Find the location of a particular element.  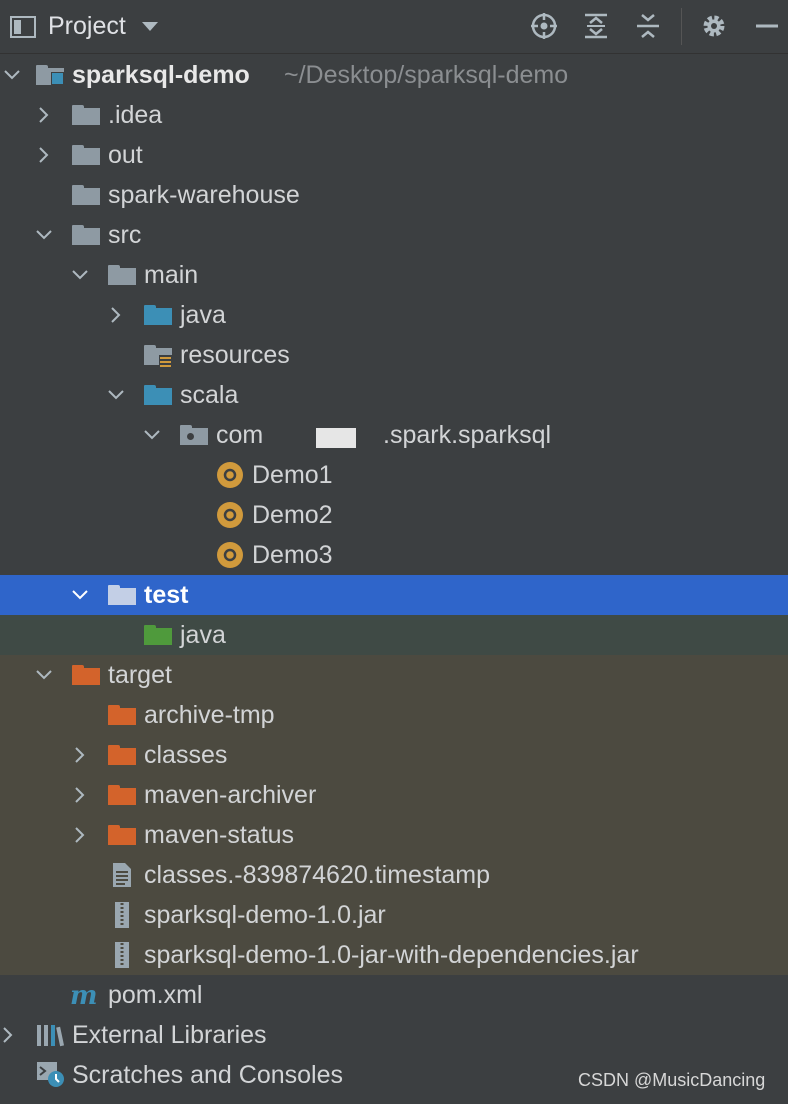

tree-row-demo1: Demo1 is located at coordinates (394, 475).